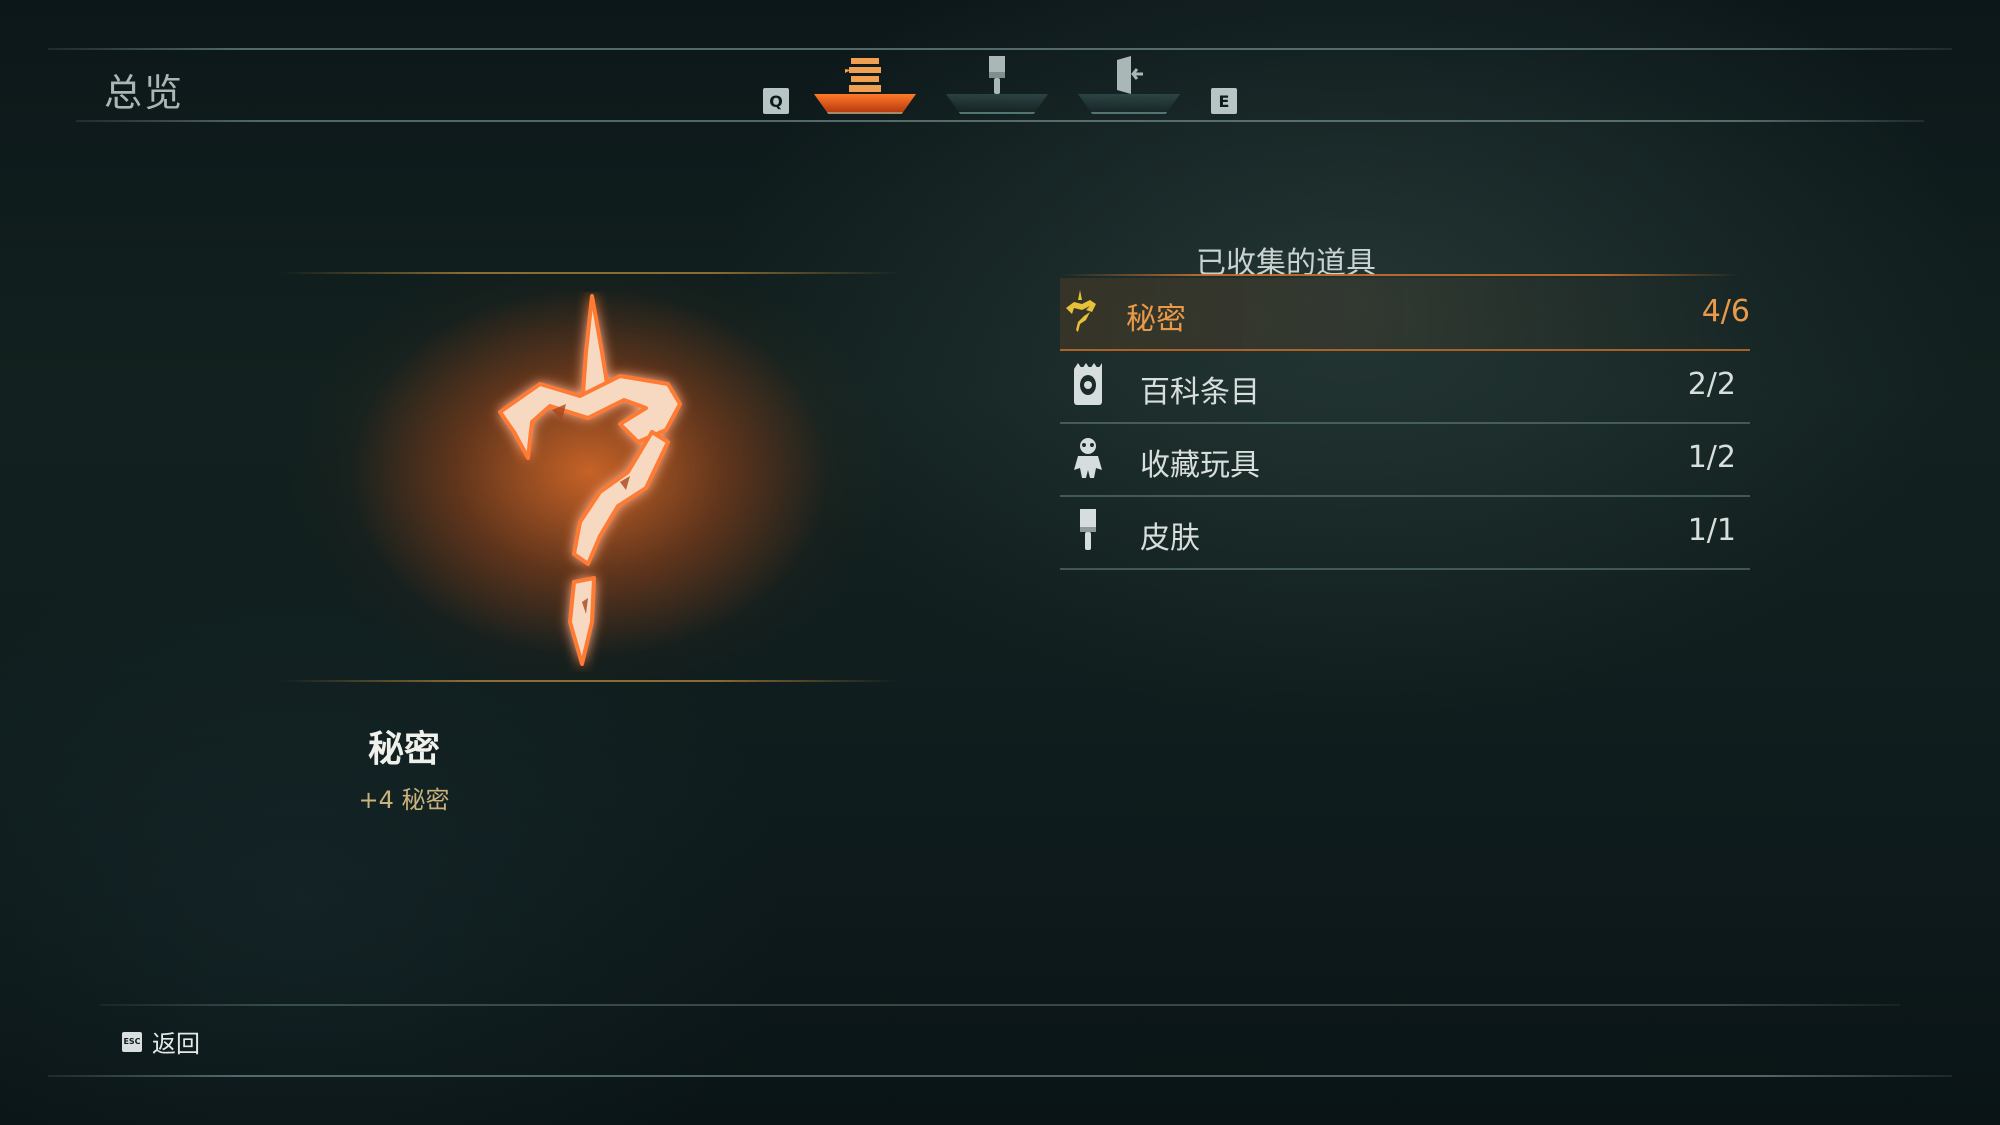 The height and width of the screenshot is (1125, 2000). Describe the element at coordinates (1224, 101) in the screenshot. I see `next-tab-key-hint: E` at that location.